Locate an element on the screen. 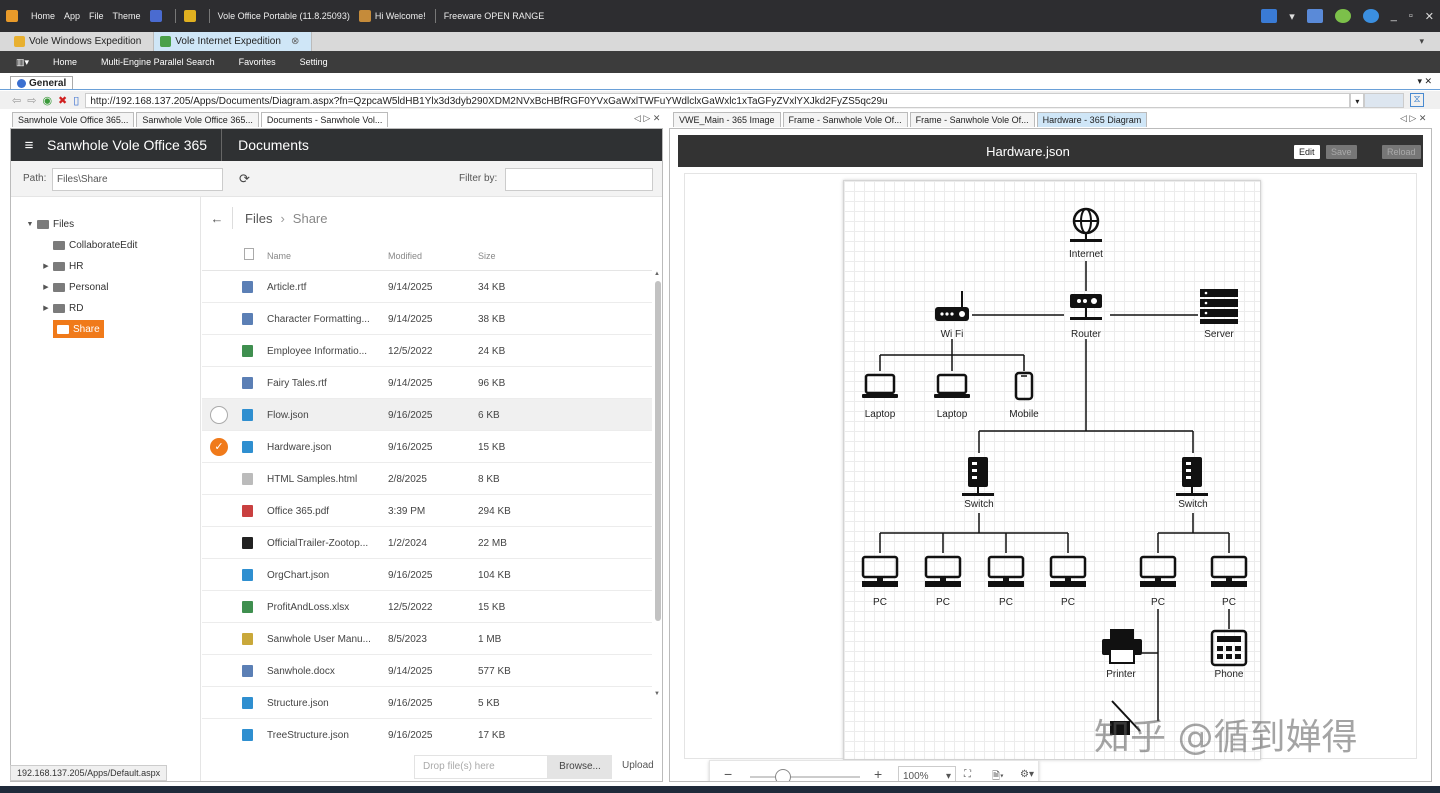 The width and height of the screenshot is (1440, 793). tree-node-collaborateedit: CollaborateEdit is located at coordinates (88, 245).